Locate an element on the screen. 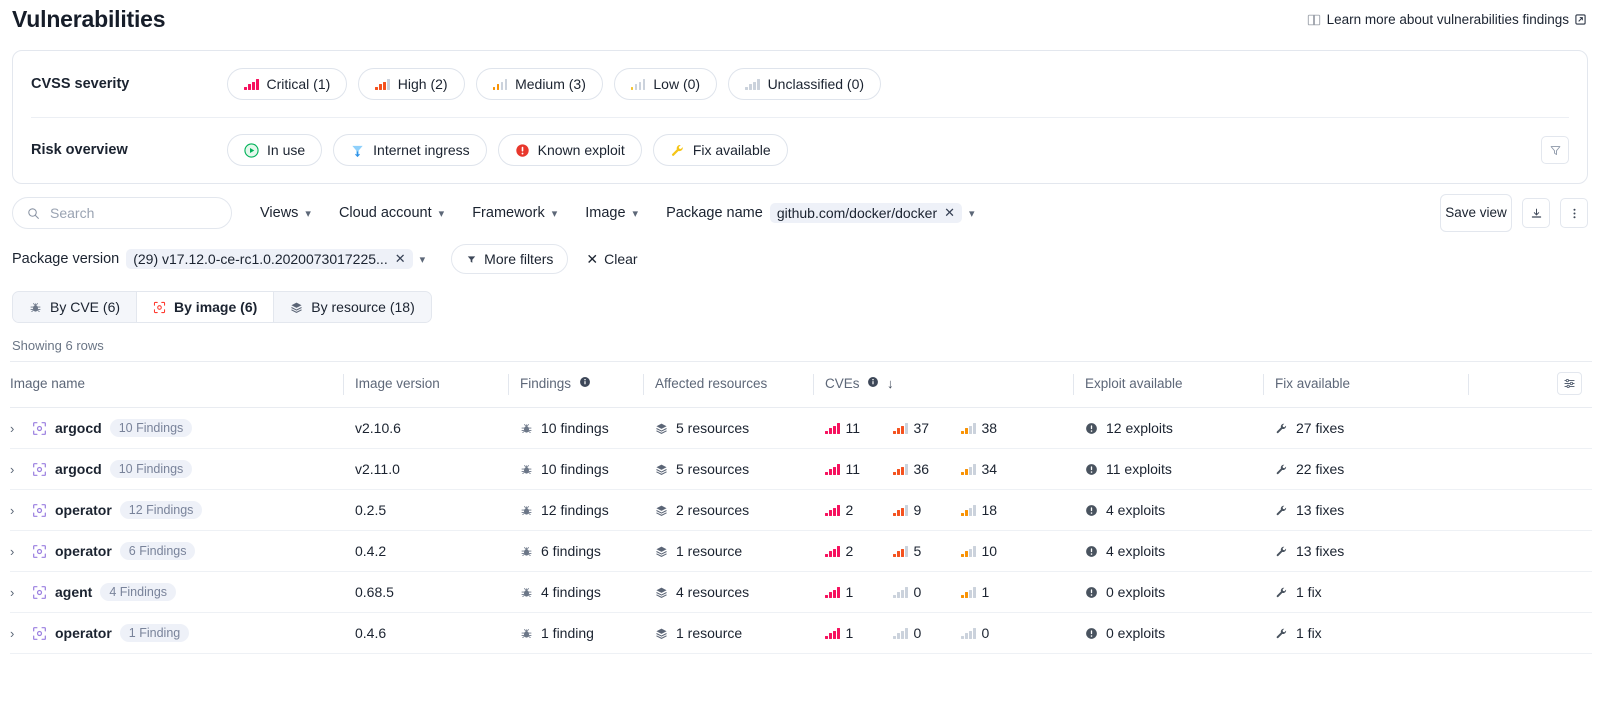 This screenshot has width=1600, height=714. filter-dropdown-cloud-account: Cloud account ▾ is located at coordinates (391, 213).